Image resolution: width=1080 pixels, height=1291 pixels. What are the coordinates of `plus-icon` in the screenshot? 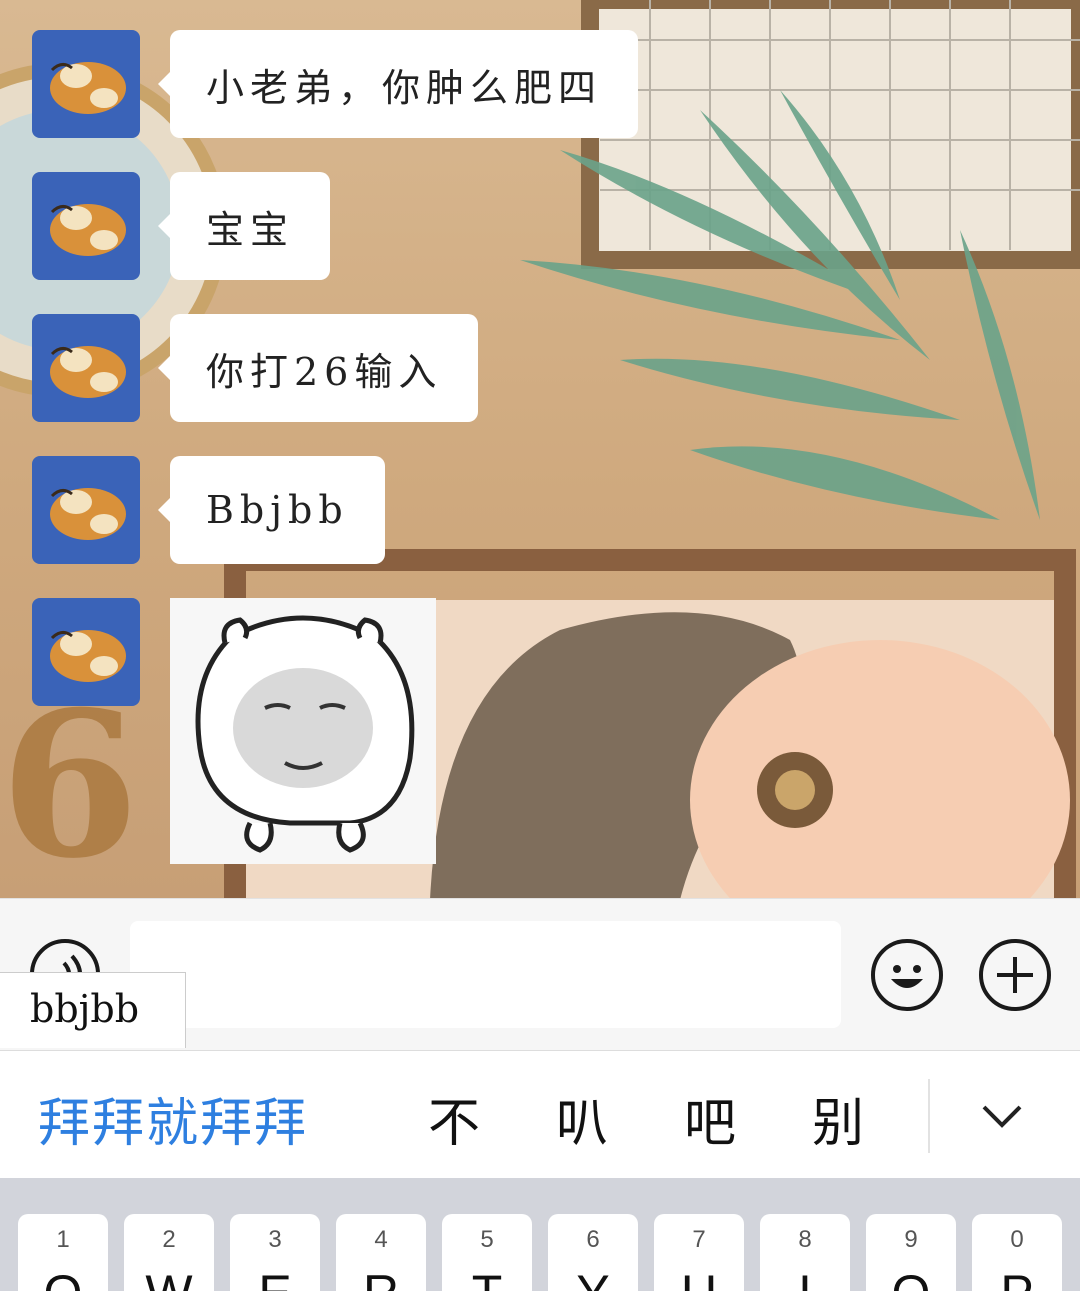 It's located at (1015, 975).